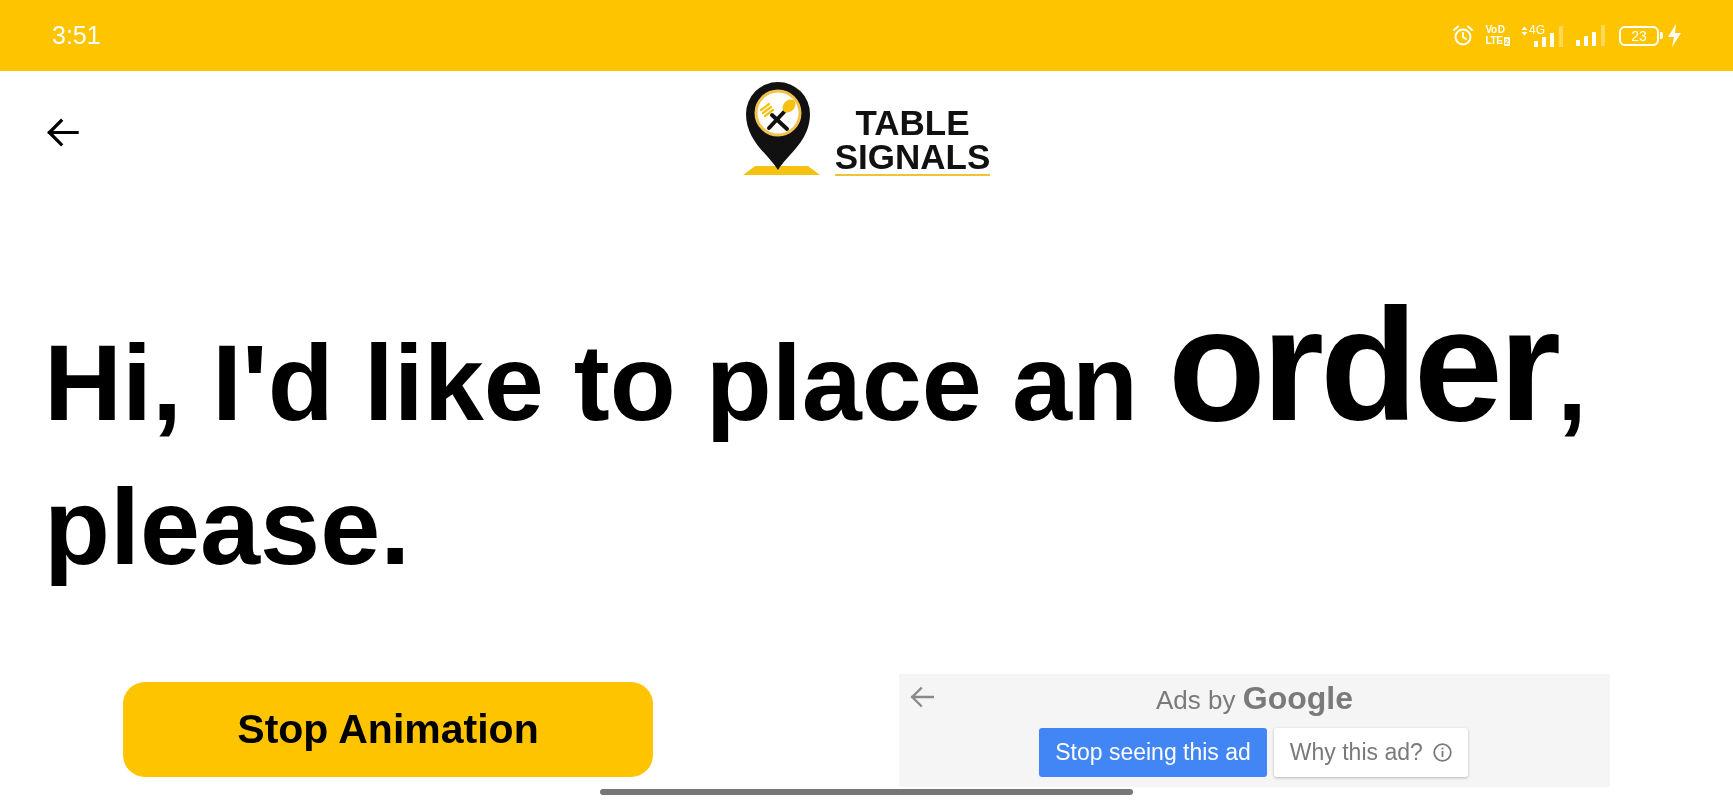  I want to click on sim-badge: 2, so click(1506, 41).